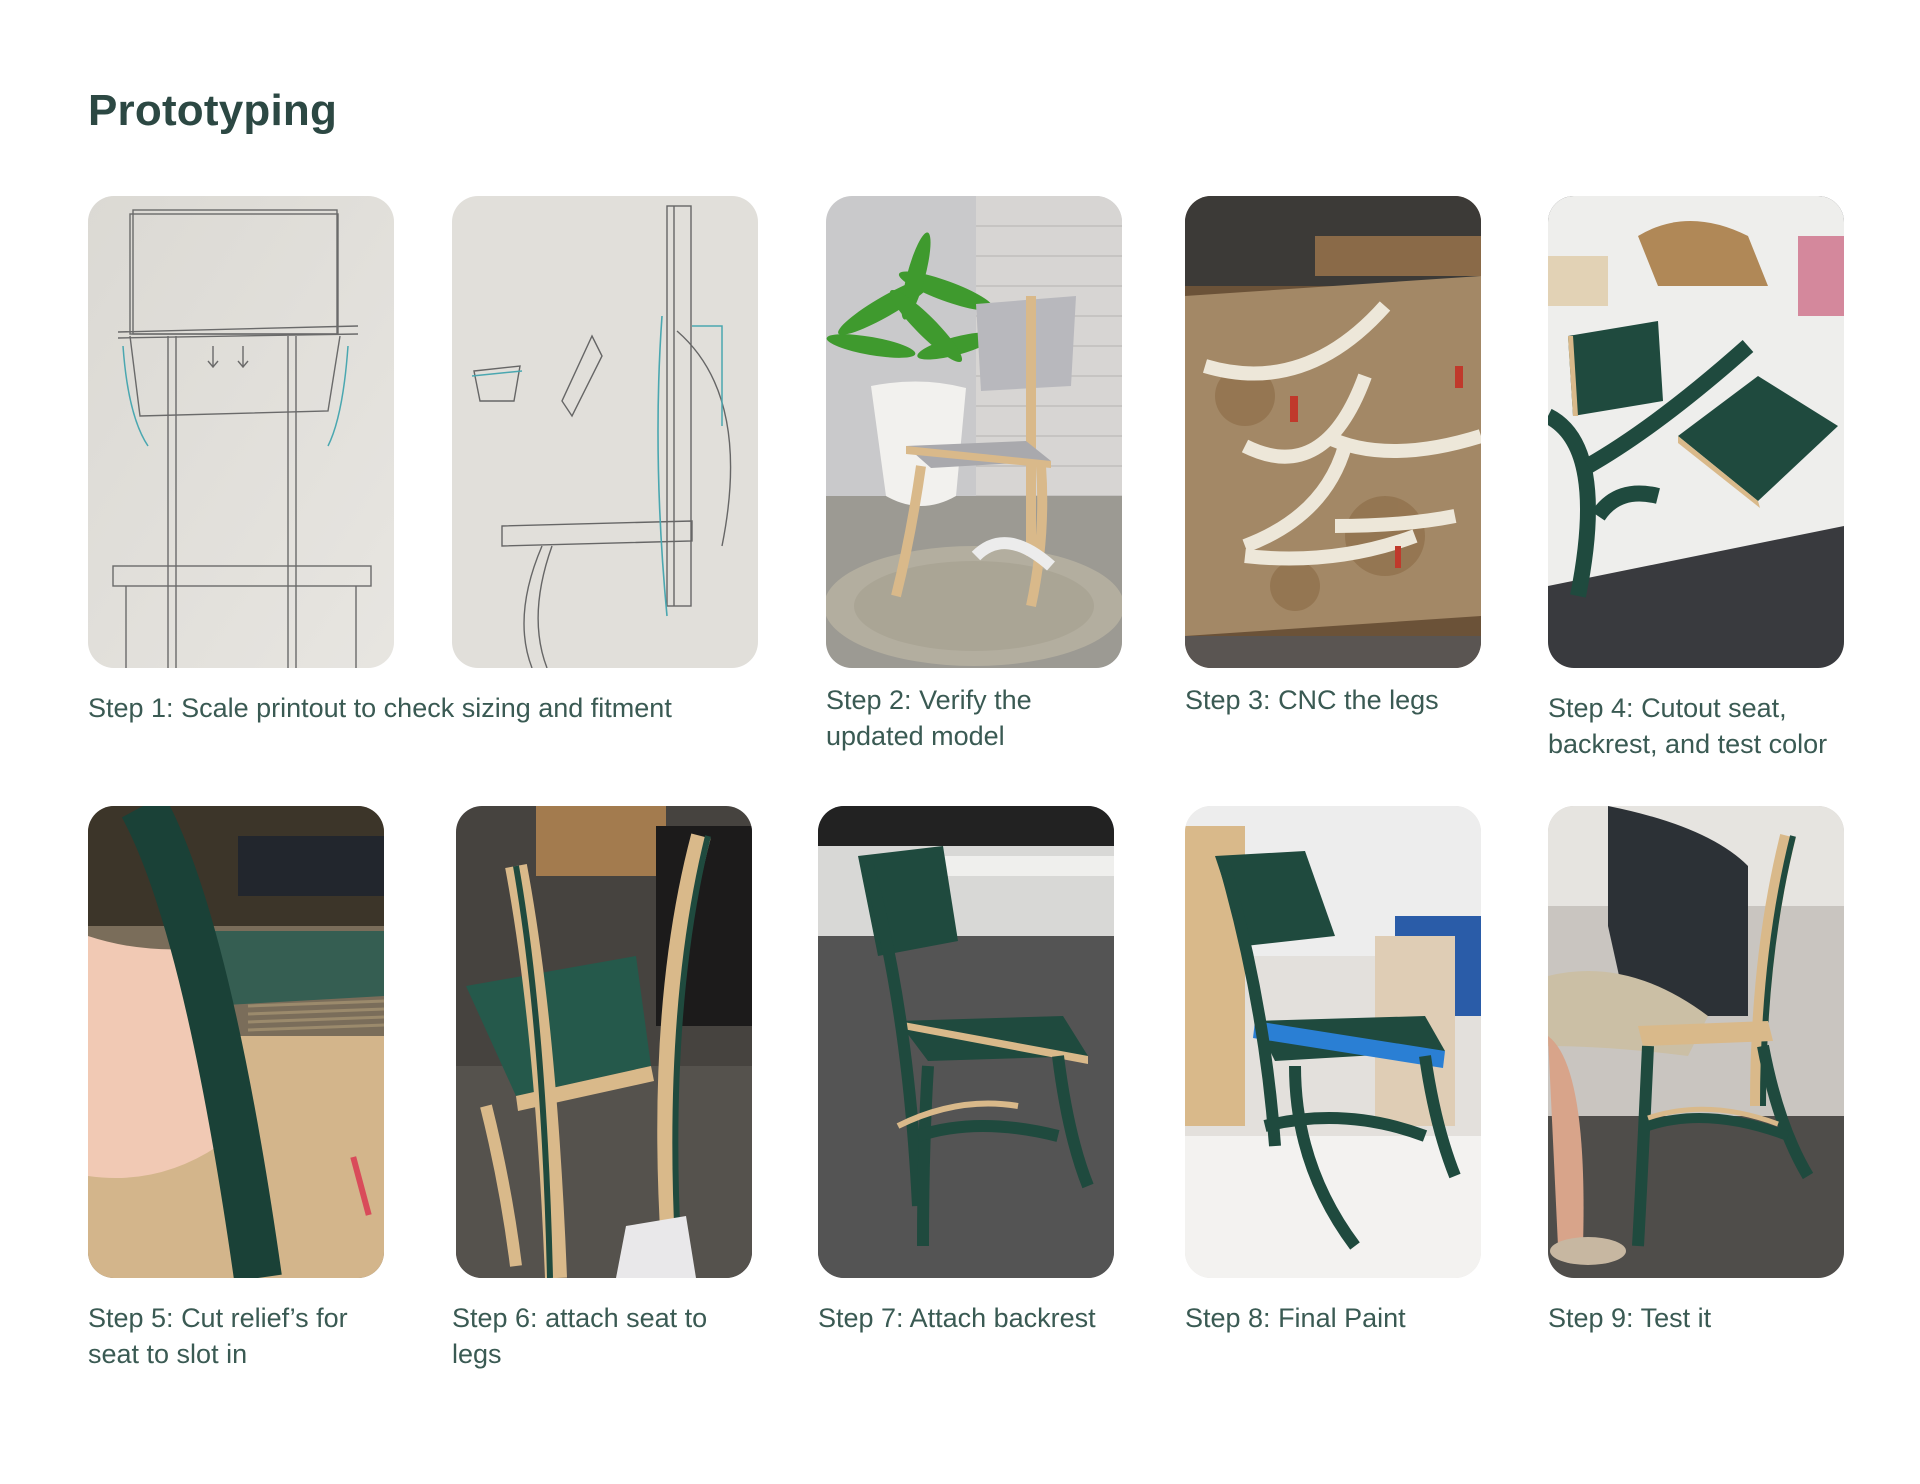 Image resolution: width=1920 pixels, height=1484 pixels. I want to click on step-6-seat-legs-image, so click(604, 1042).